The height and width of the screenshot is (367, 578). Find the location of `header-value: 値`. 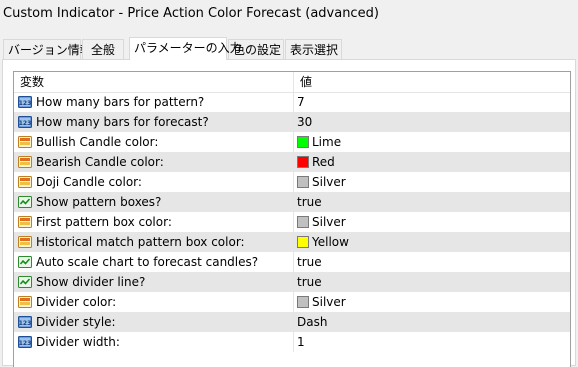

header-value: 値 is located at coordinates (303, 82).